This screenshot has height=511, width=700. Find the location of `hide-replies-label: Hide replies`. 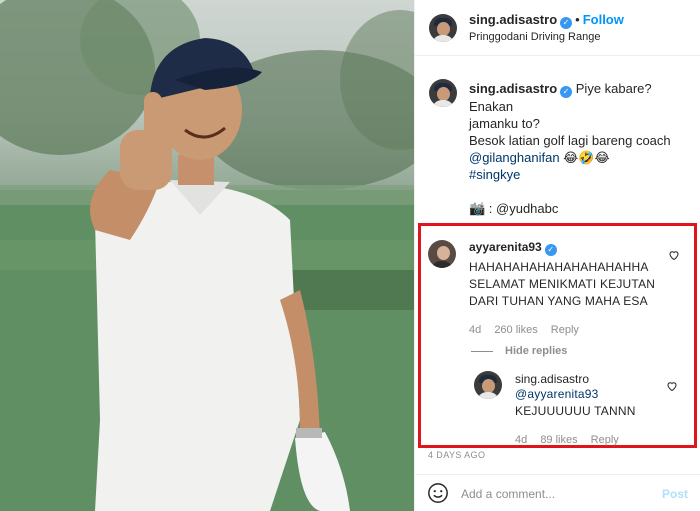

hide-replies-label: Hide replies is located at coordinates (536, 351).